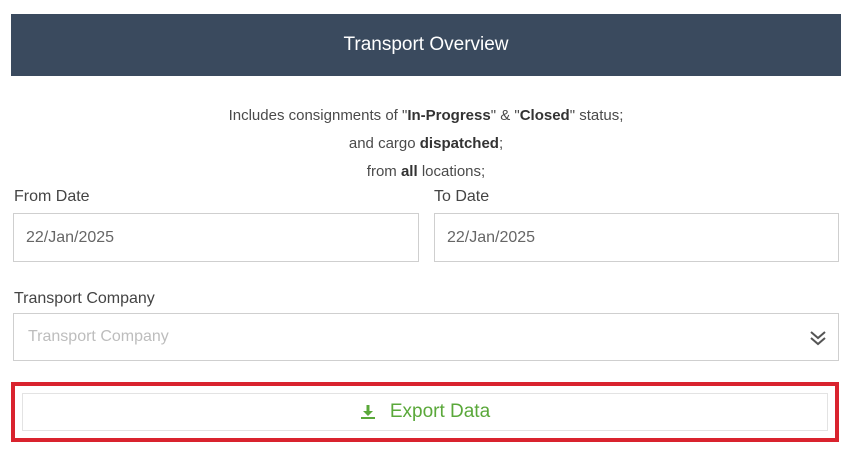 Image resolution: width=841 pixels, height=459 pixels. Describe the element at coordinates (84, 298) in the screenshot. I see `transport-company-label: Transport Company` at that location.